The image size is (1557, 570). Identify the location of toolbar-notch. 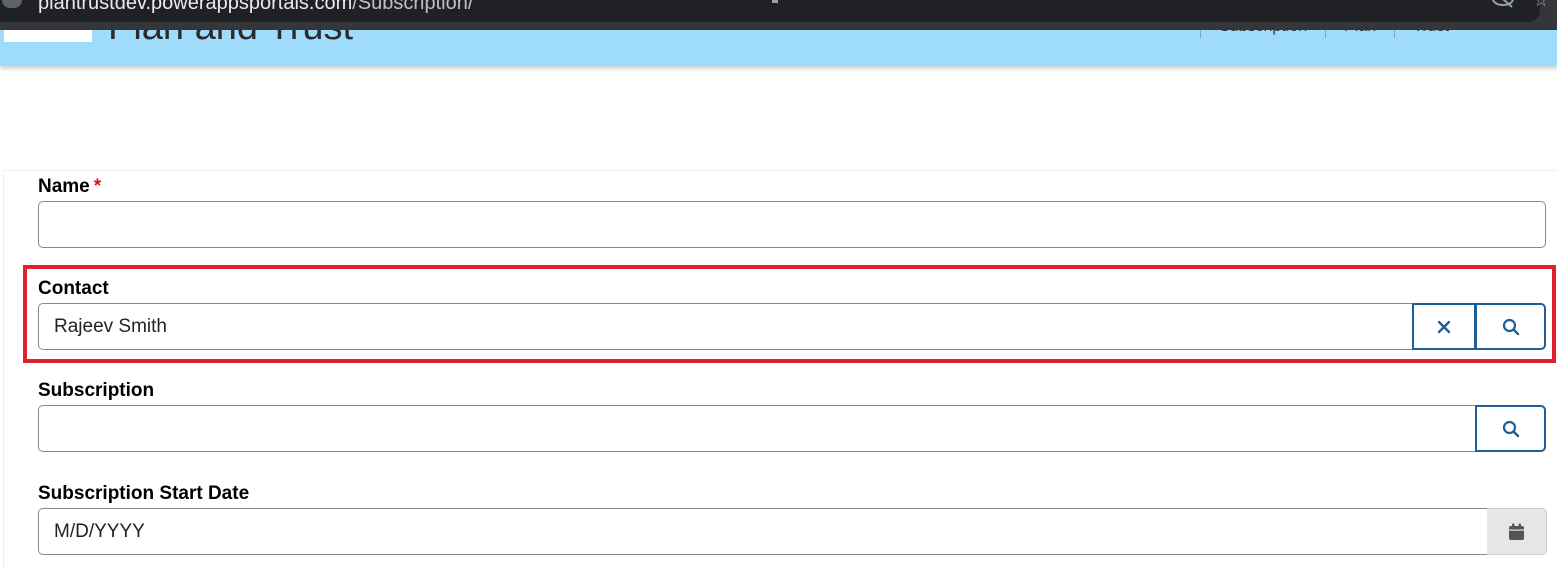
(775, 1).